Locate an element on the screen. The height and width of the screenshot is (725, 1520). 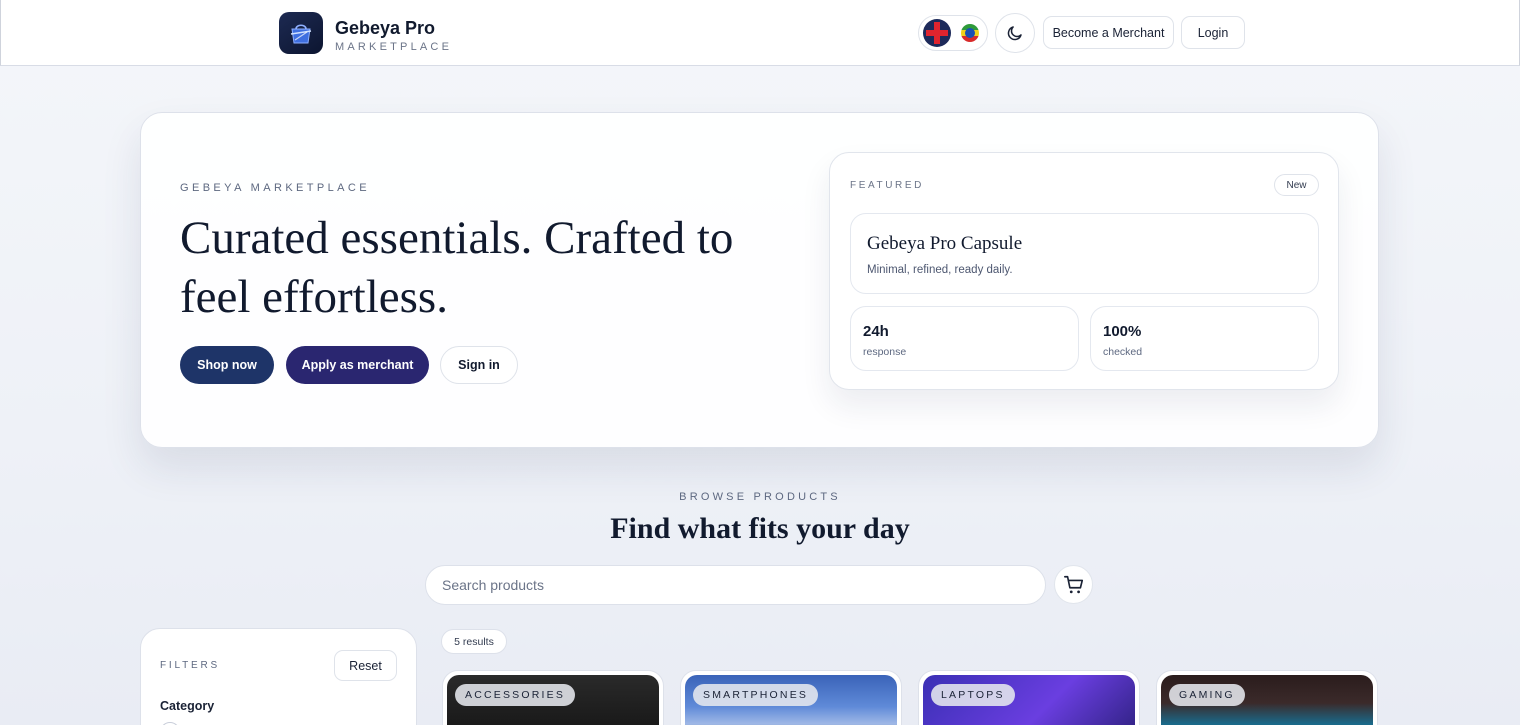
category-tag: SMARTPHONES is located at coordinates (756, 695).